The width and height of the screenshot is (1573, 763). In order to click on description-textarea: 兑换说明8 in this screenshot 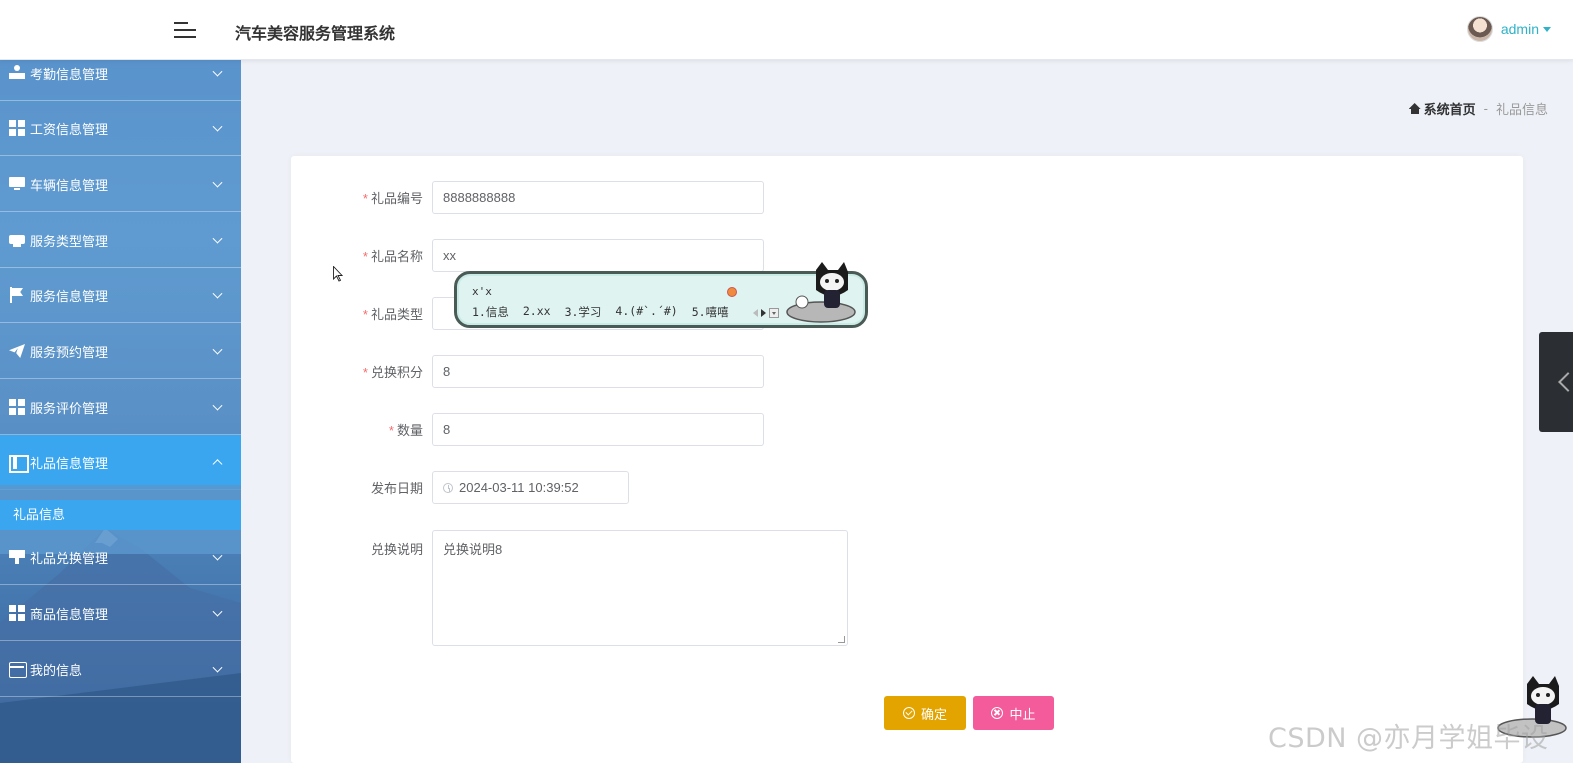, I will do `click(640, 588)`.